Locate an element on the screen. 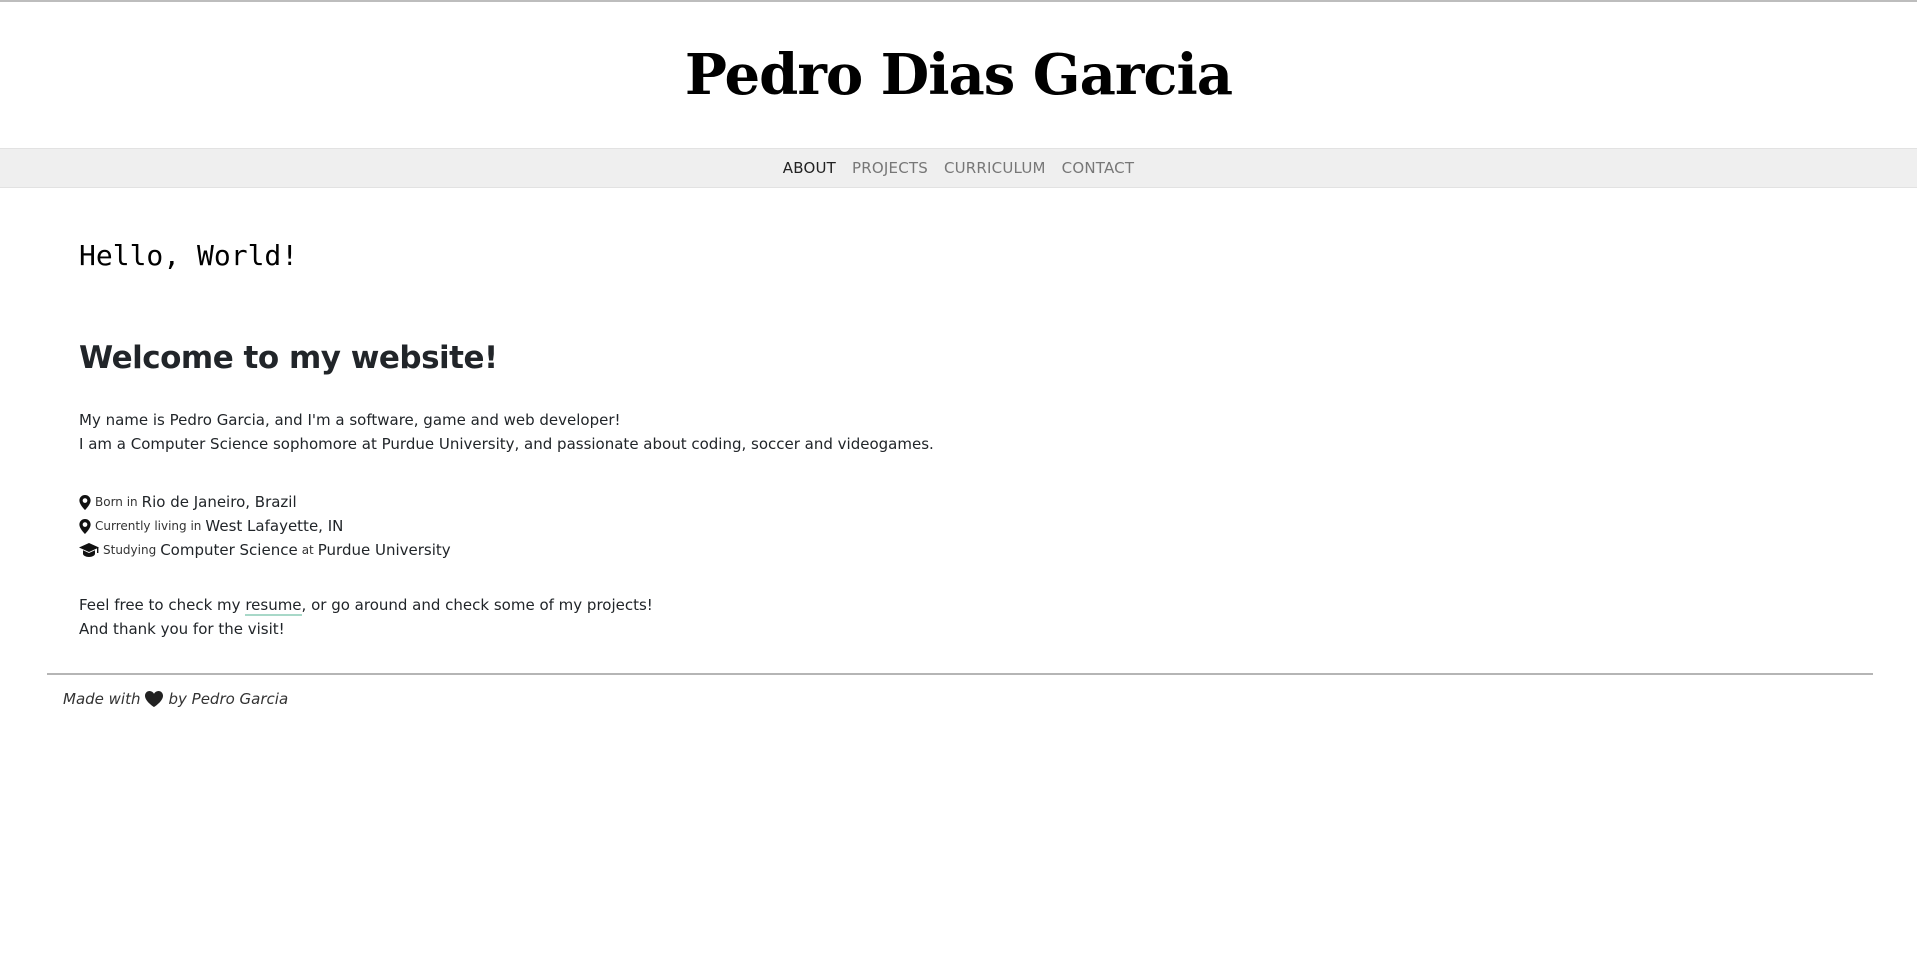 This screenshot has height=967, width=1917. graduation-cap-icon is located at coordinates (89, 550).